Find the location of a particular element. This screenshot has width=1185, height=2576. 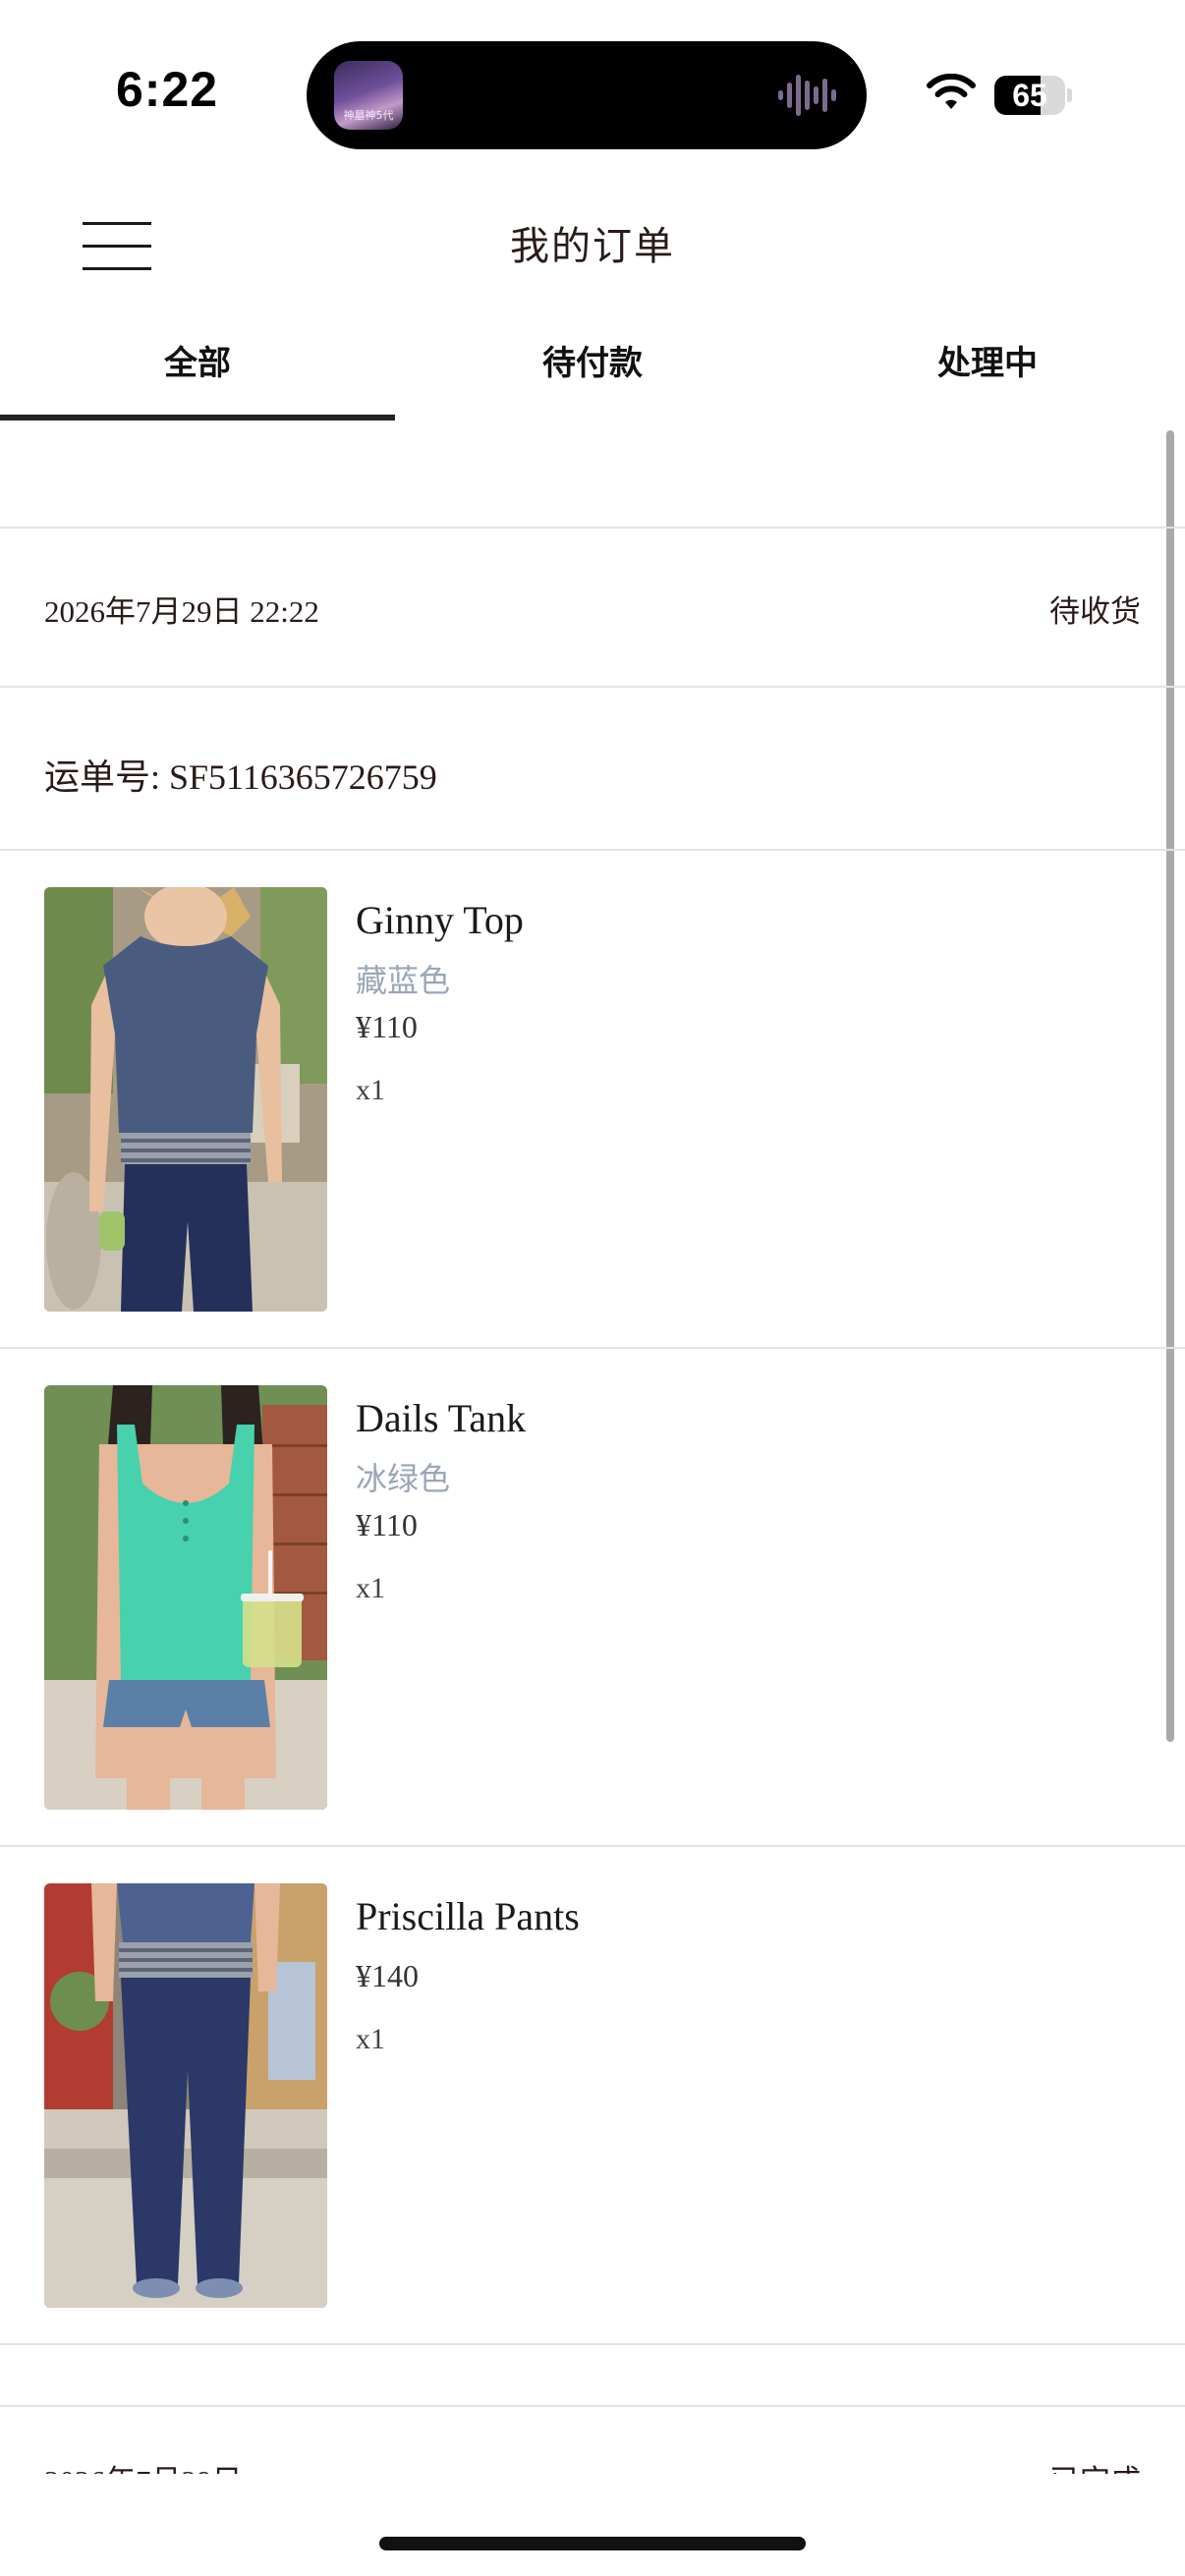

now-playing-artwork: 神墓神5代 is located at coordinates (369, 95).